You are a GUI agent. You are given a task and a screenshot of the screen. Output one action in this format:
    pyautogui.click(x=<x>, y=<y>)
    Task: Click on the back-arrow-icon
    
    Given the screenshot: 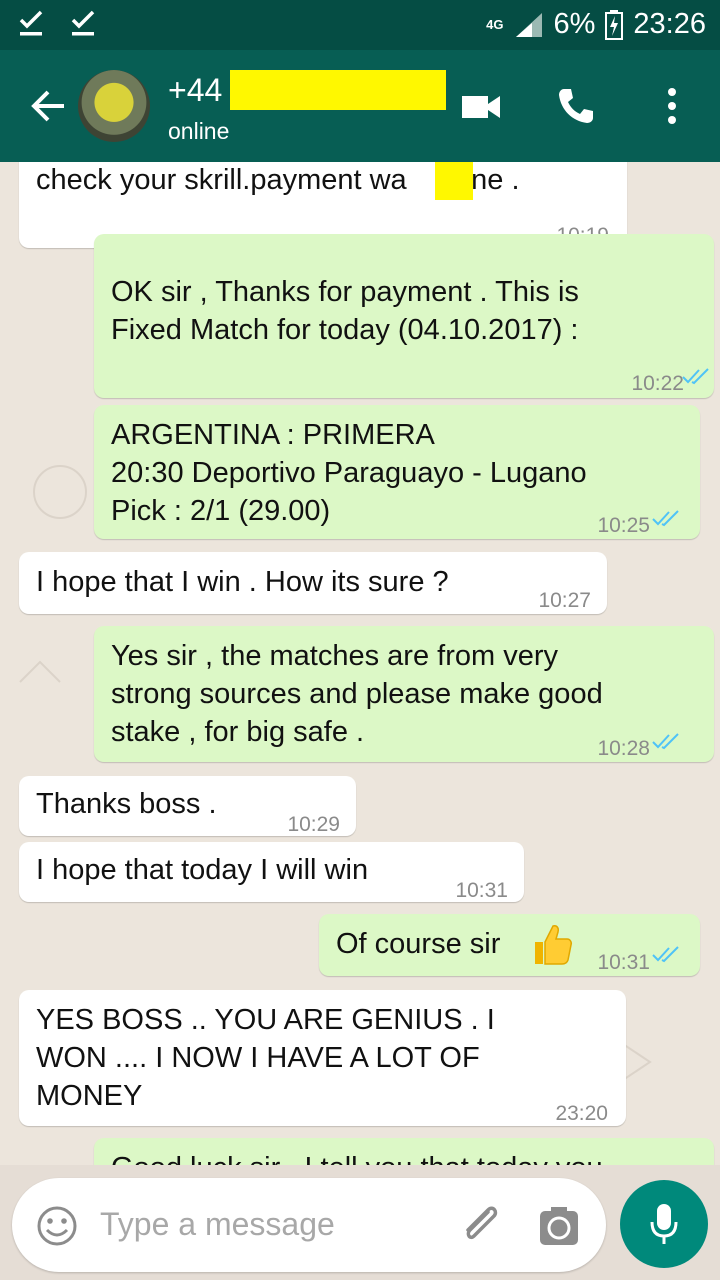 What is the action you would take?
    pyautogui.click(x=48, y=106)
    